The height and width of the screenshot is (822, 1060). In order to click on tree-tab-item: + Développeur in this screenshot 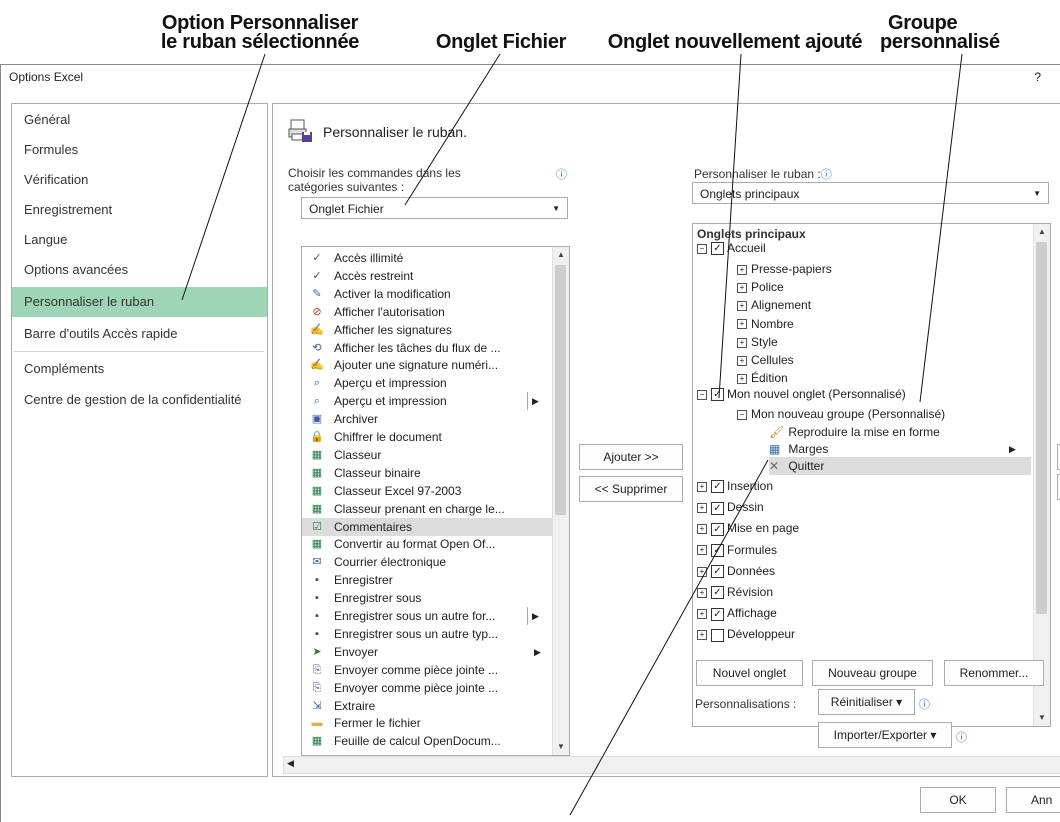, I will do `click(746, 634)`.